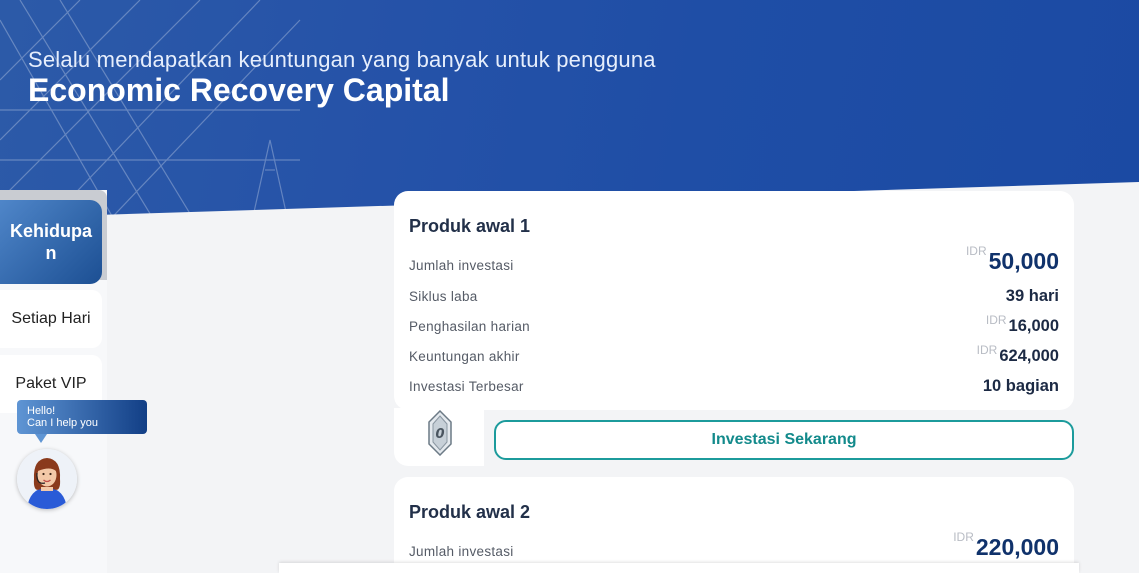  Describe the element at coordinates (41, 411) in the screenshot. I see `chat-greeting-line1: Hello!` at that location.